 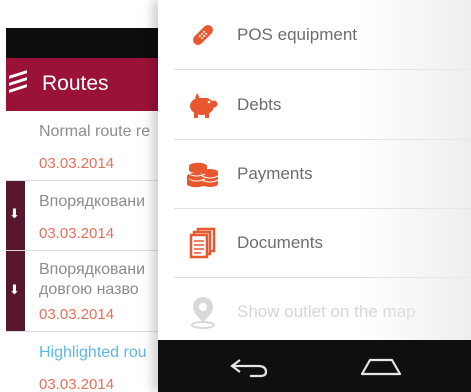 What do you see at coordinates (322, 174) in the screenshot?
I see `menu-item-payments: Payments` at bounding box center [322, 174].